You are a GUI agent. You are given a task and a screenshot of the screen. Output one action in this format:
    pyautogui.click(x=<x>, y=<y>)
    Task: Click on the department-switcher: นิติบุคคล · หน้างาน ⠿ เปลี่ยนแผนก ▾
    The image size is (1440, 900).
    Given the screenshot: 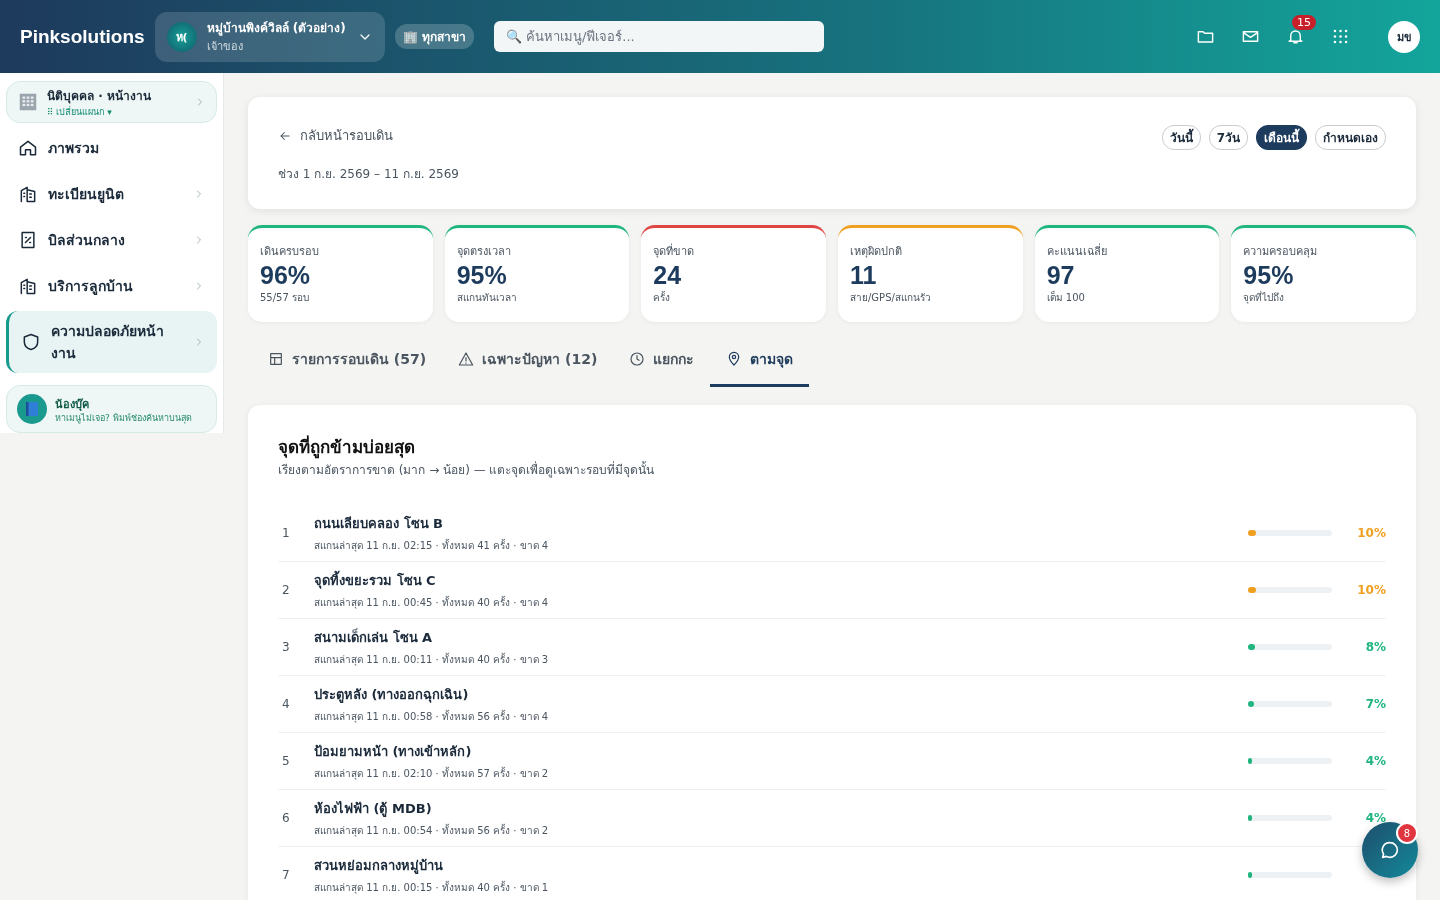 What is the action you would take?
    pyautogui.click(x=111, y=102)
    